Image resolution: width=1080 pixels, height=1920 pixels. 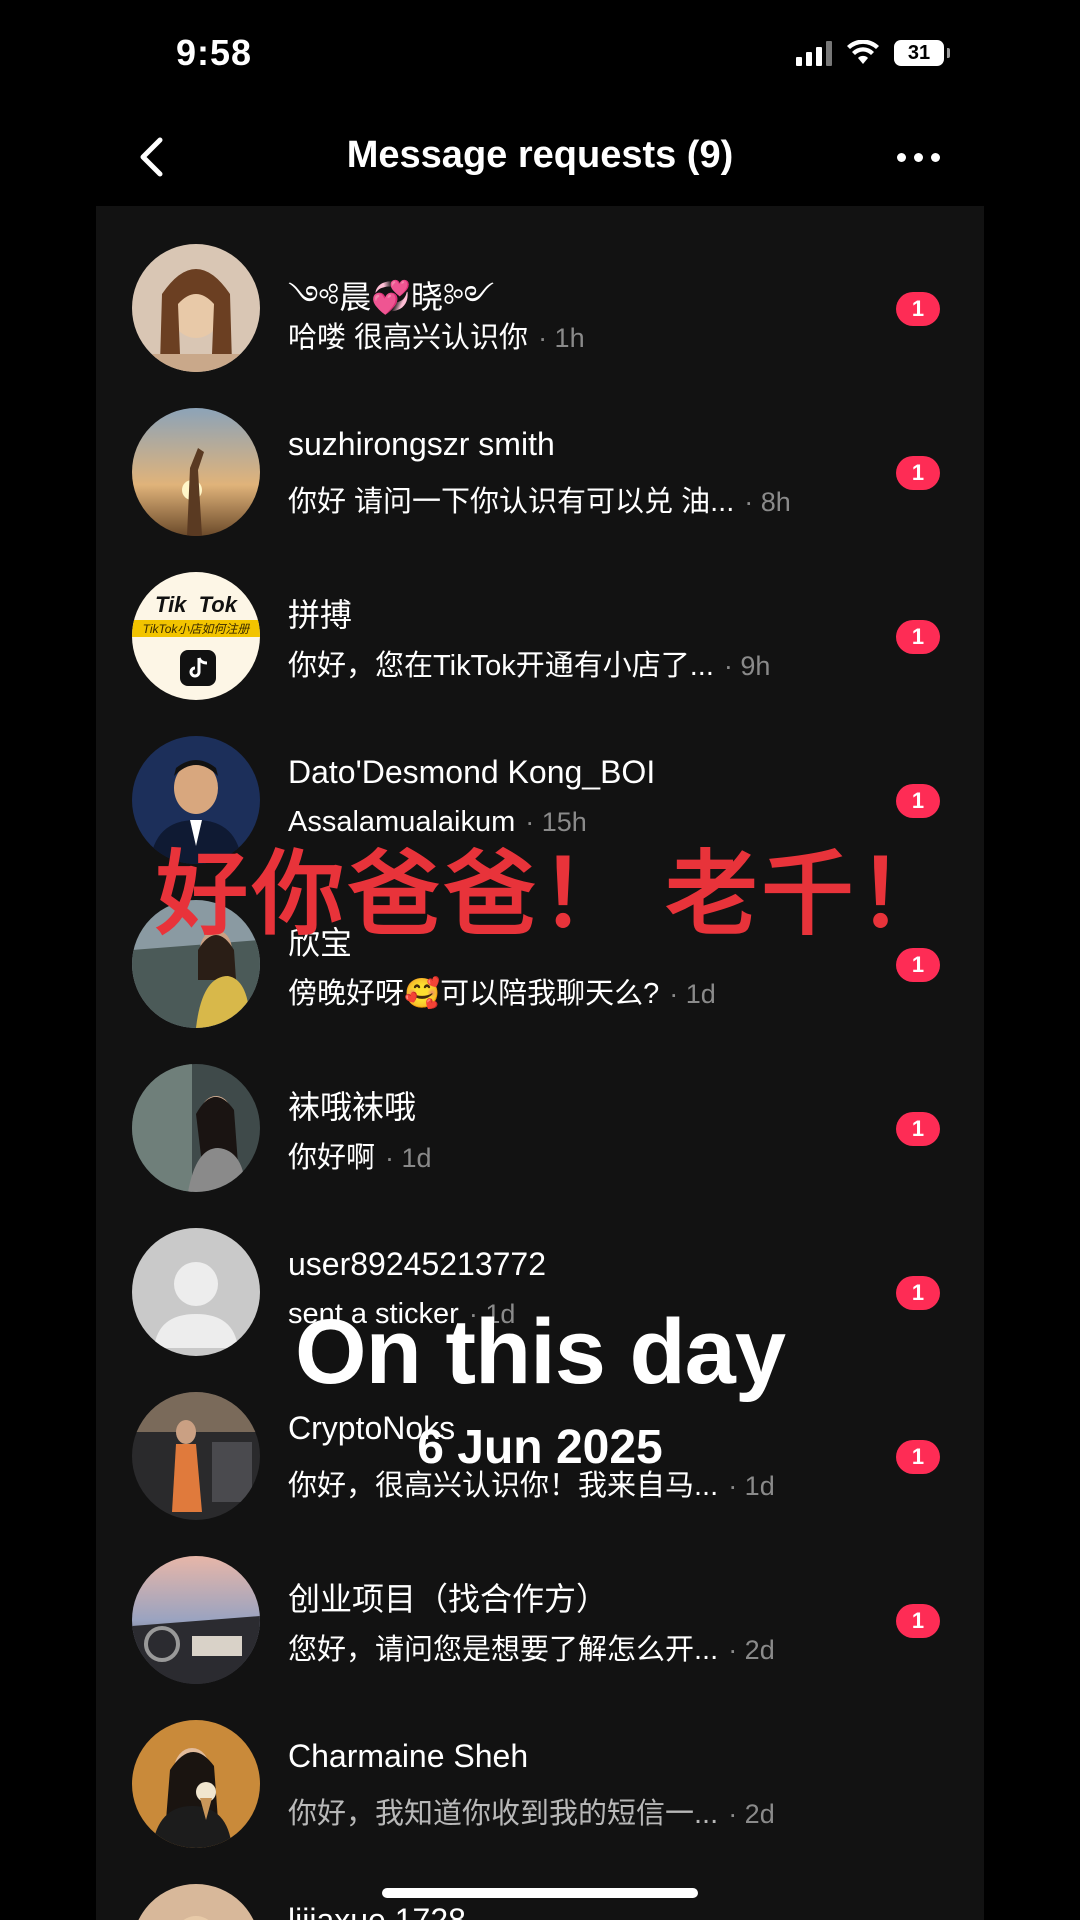 What do you see at coordinates (540, 1352) in the screenshot?
I see `on-this-day-overlay: On this day` at bounding box center [540, 1352].